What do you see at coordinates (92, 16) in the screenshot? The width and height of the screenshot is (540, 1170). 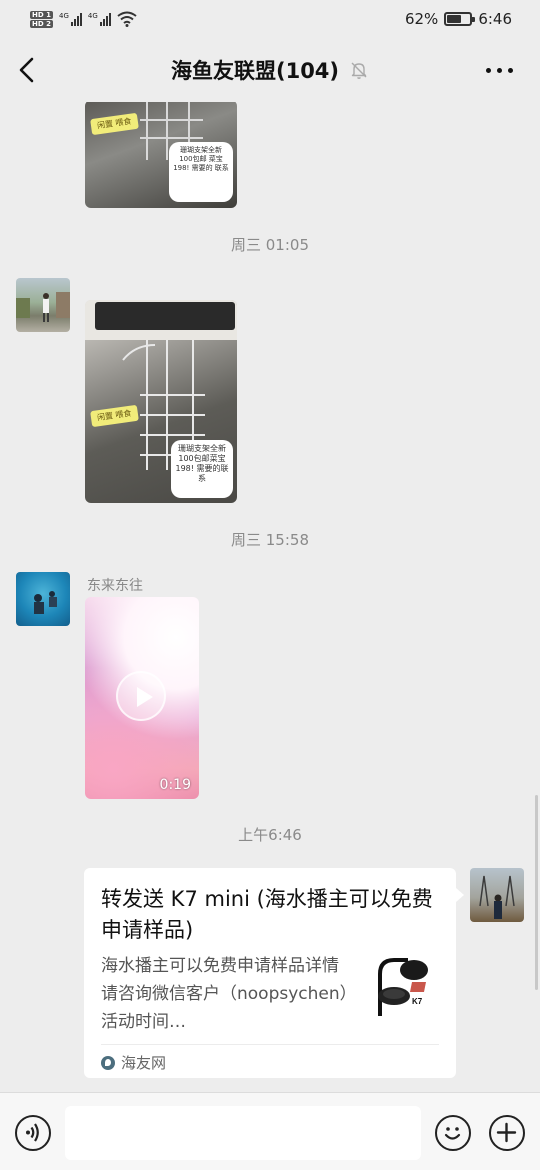 I see `network-2-label: 4G` at bounding box center [92, 16].